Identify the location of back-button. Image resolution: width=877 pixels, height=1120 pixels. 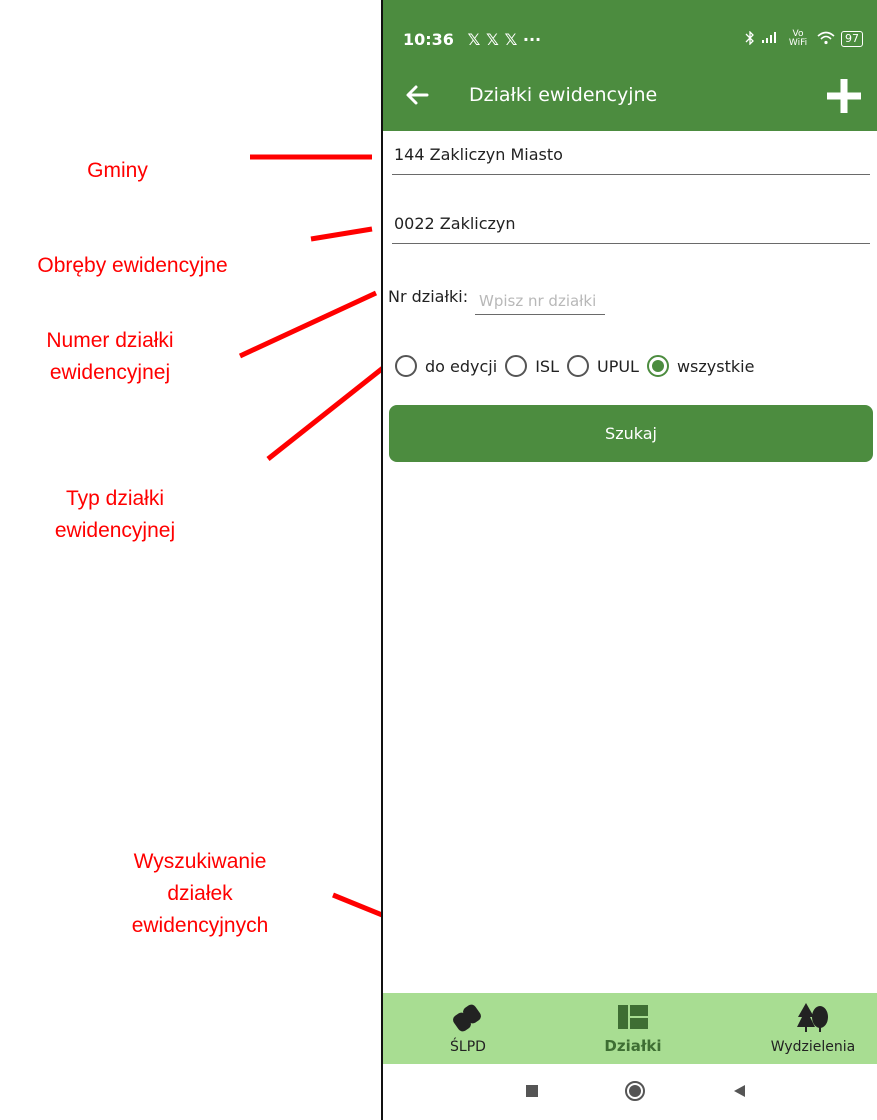
(418, 95).